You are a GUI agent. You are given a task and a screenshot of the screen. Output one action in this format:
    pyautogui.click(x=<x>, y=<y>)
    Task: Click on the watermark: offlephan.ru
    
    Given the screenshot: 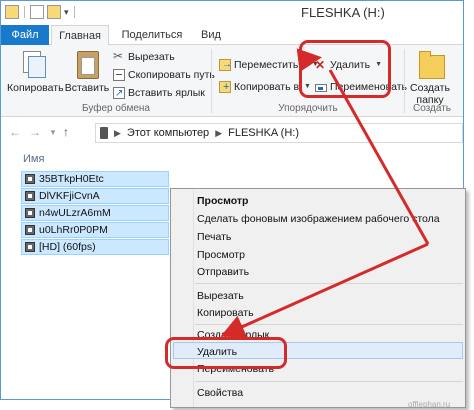 What is the action you would take?
    pyautogui.click(x=429, y=404)
    